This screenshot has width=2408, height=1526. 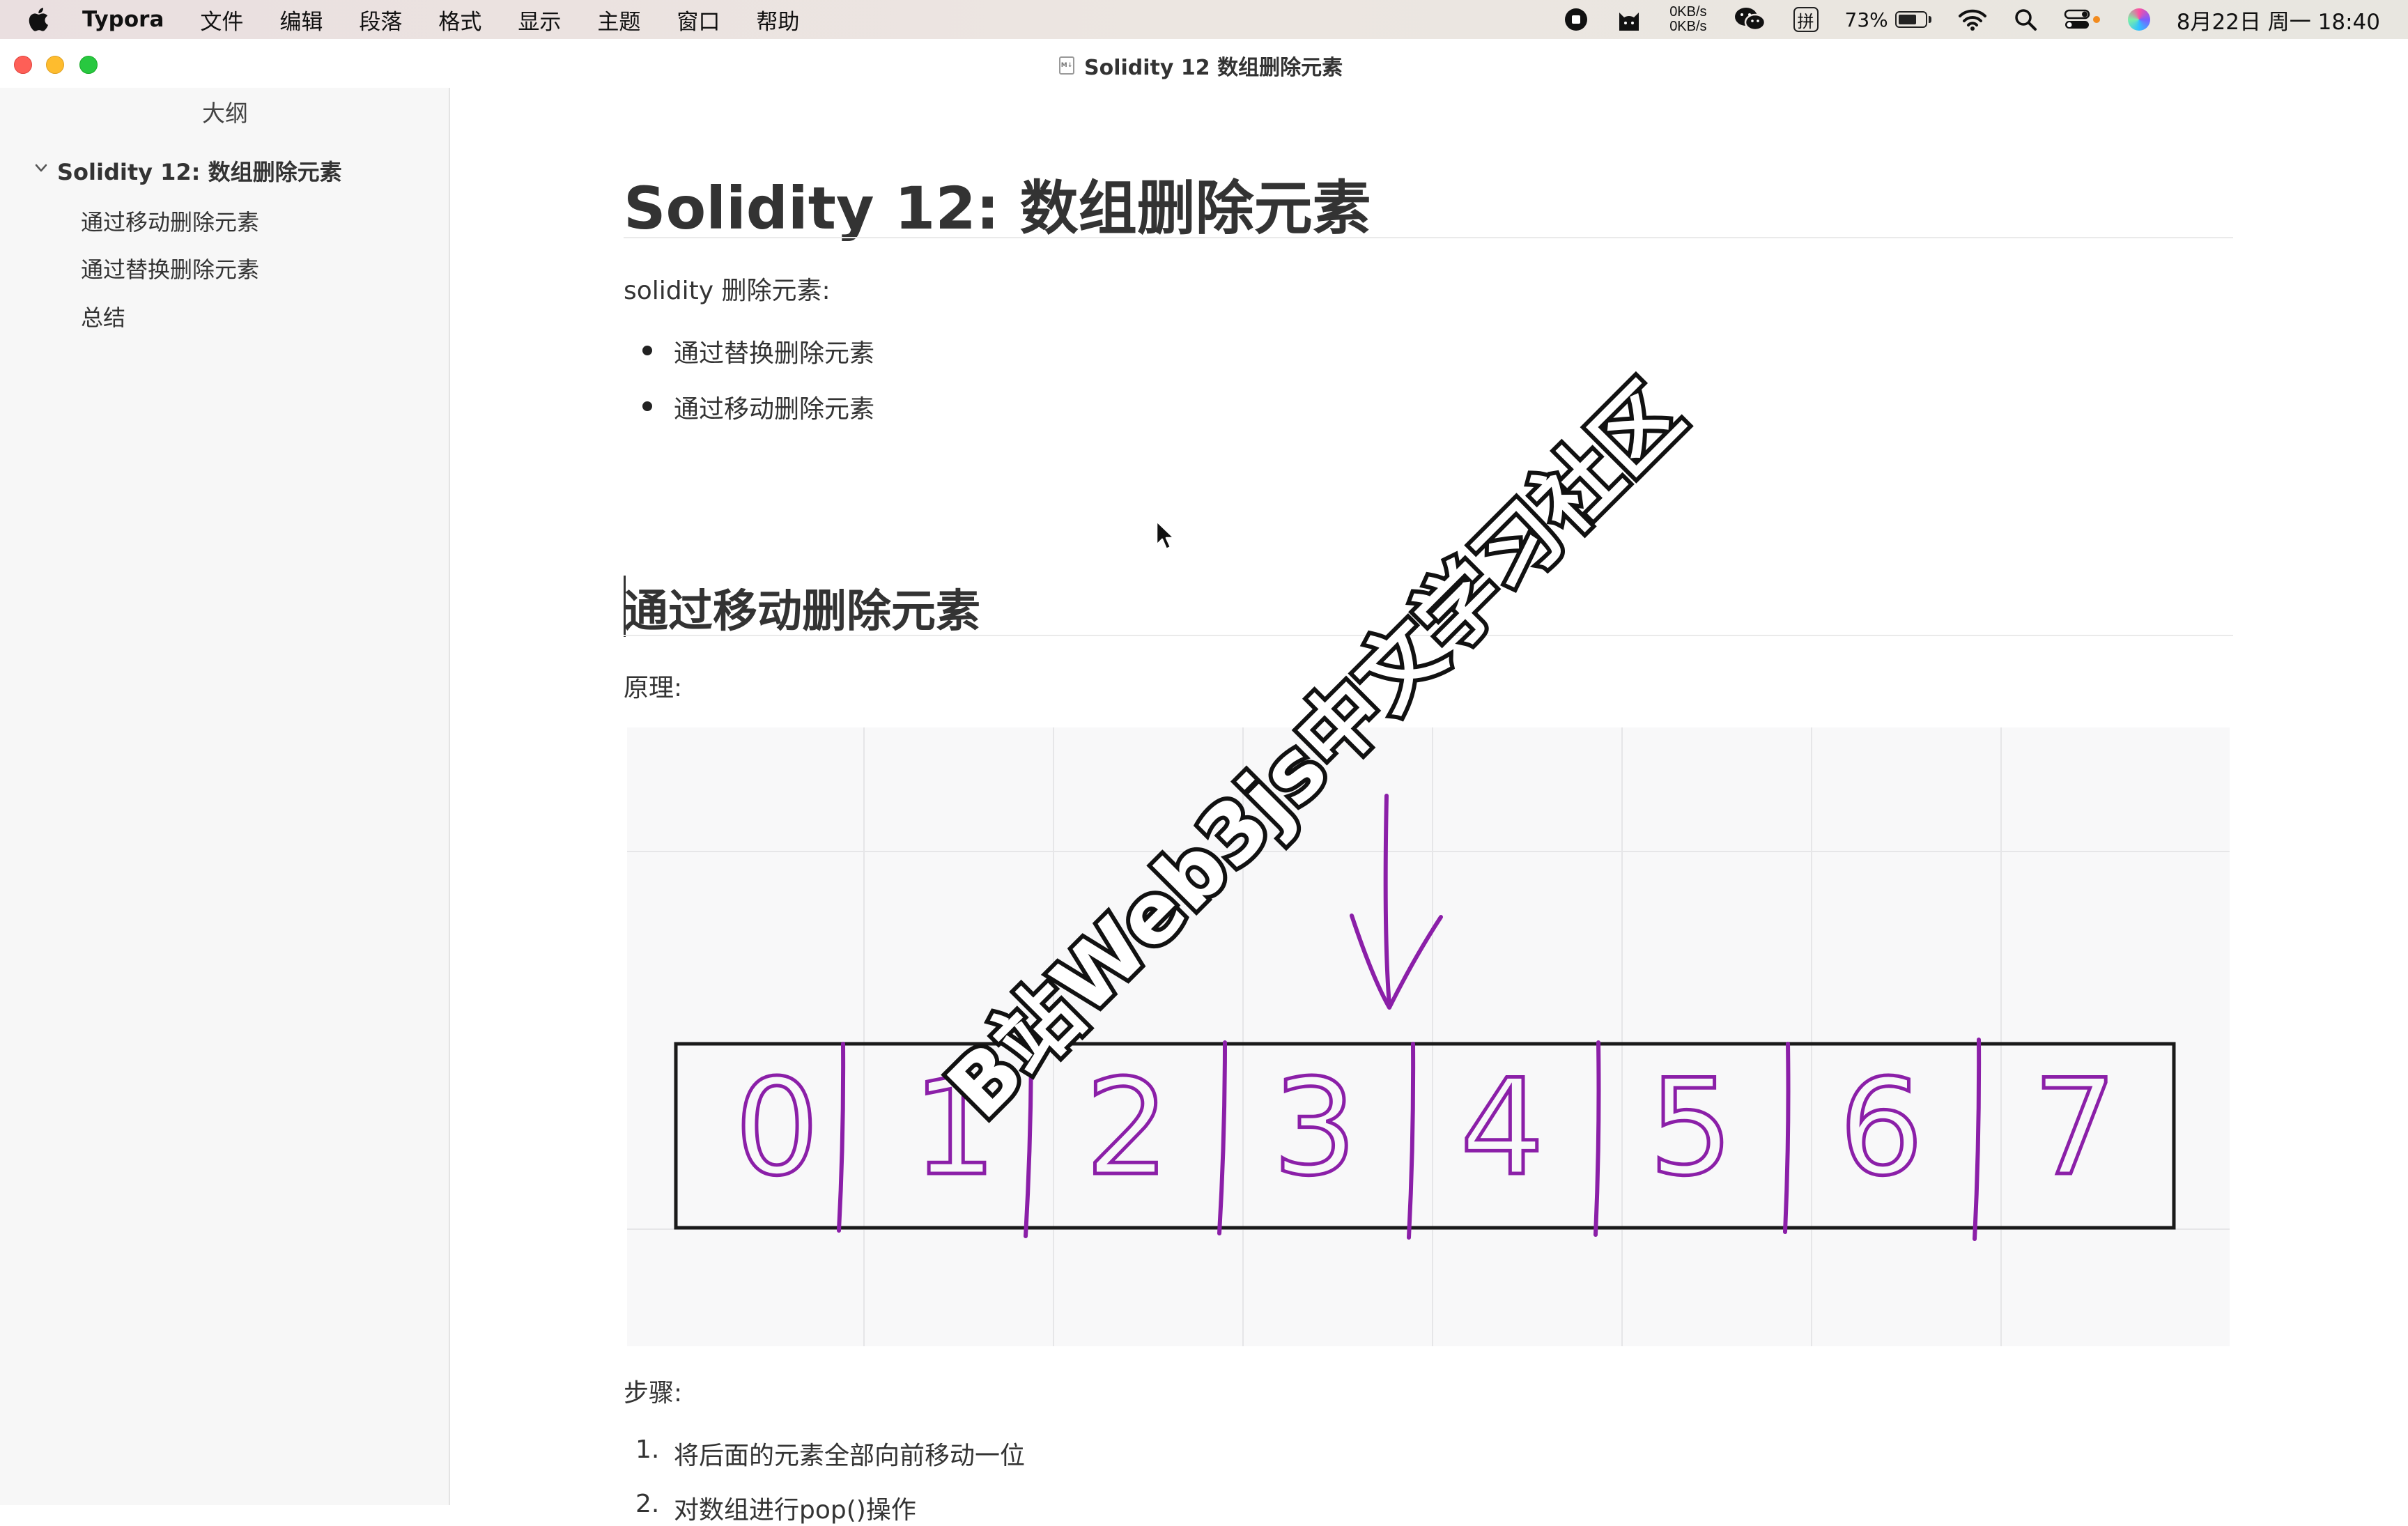 What do you see at coordinates (795, 1508) in the screenshot?
I see `step-item: 对数组进行pop()操作` at bounding box center [795, 1508].